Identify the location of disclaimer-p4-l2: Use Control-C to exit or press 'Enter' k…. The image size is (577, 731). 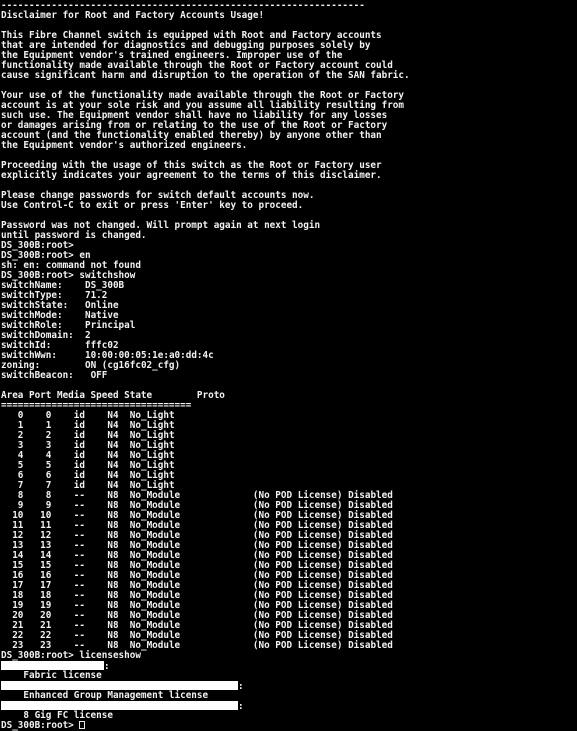
(152, 205).